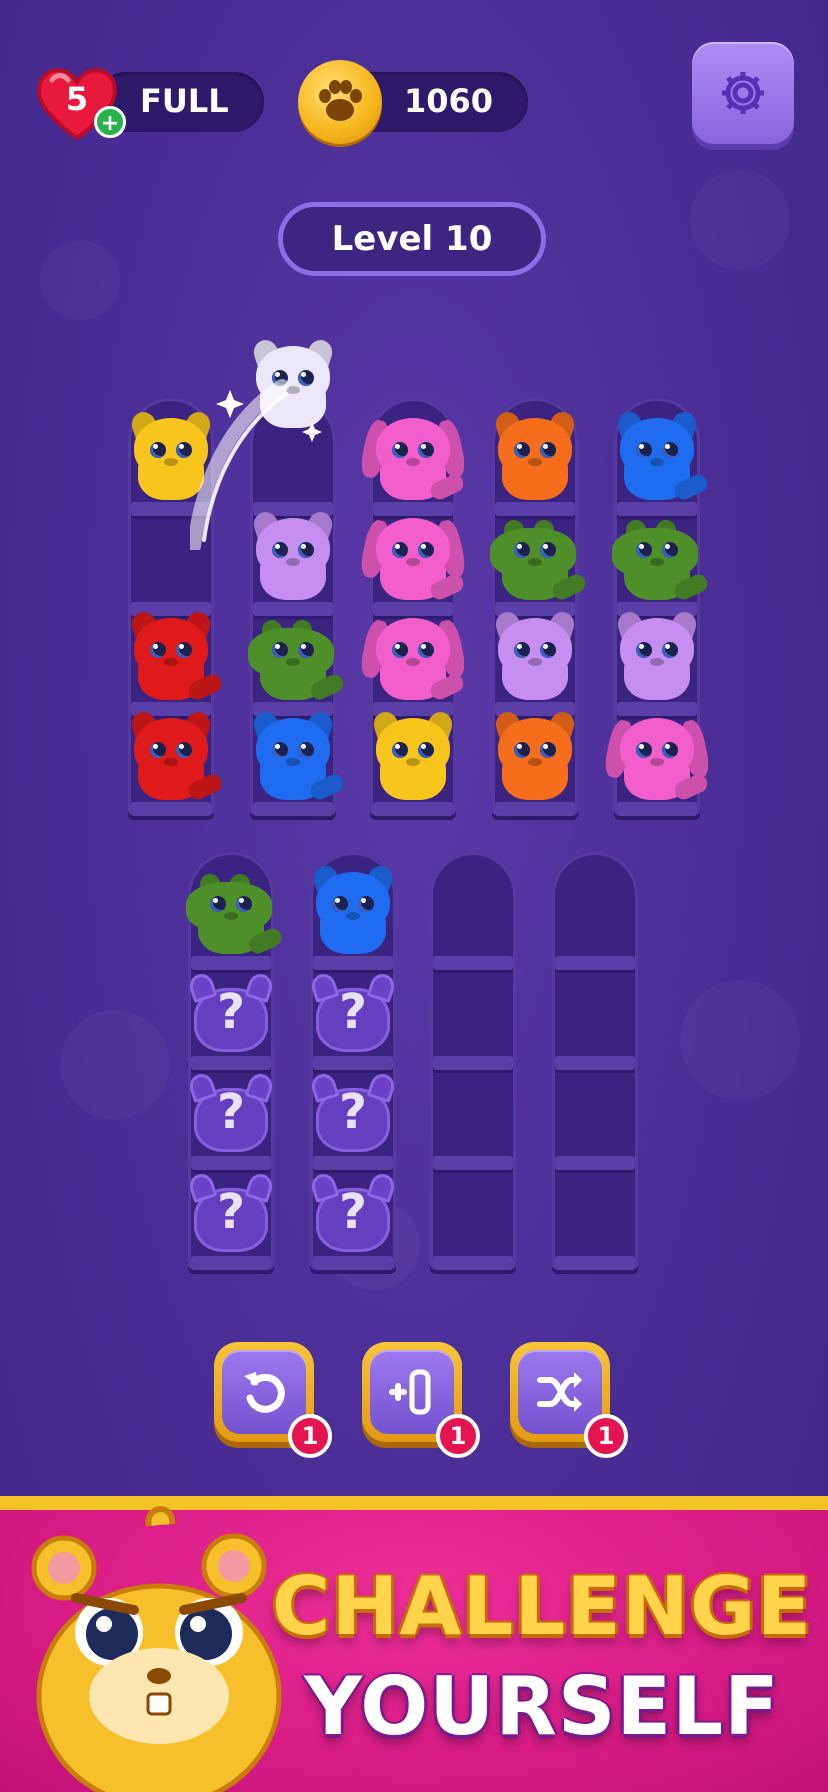 The width and height of the screenshot is (828, 1792). I want to click on yellow-puppy-piece, so click(413, 755).